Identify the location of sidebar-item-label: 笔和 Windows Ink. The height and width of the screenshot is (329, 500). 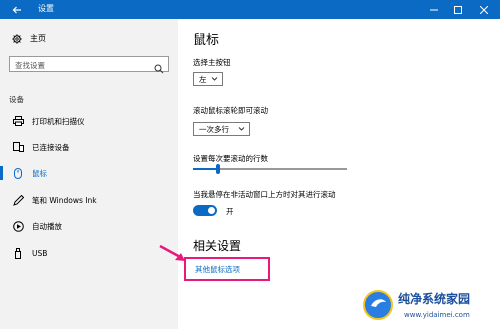
(64, 200).